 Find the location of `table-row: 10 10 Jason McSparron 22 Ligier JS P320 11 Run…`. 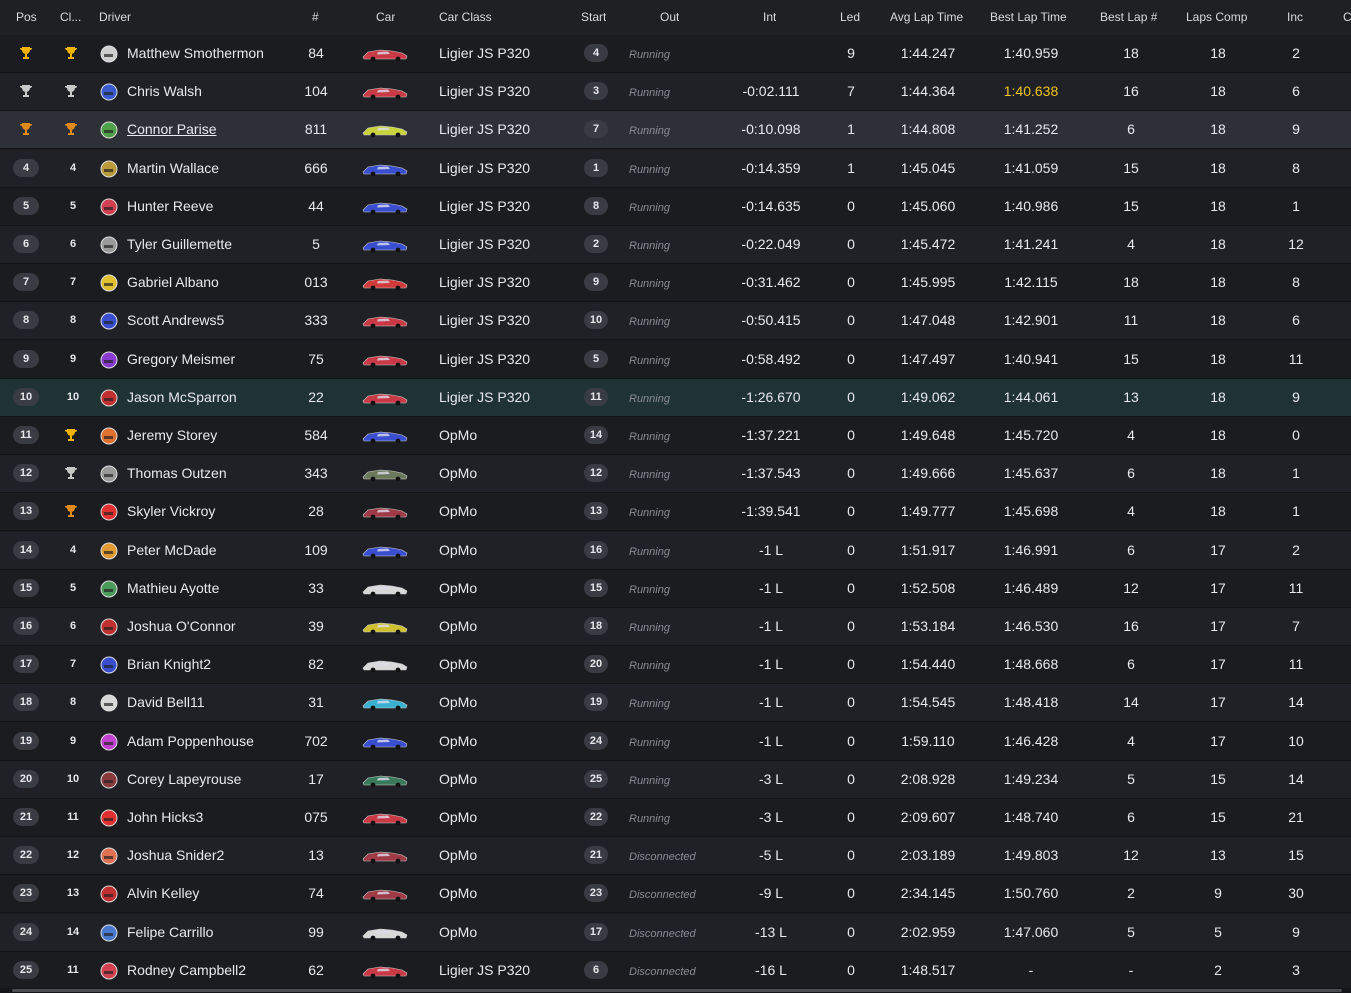

table-row: 10 10 Jason McSparron 22 Ligier JS P320 11 Run… is located at coordinates (675, 397).